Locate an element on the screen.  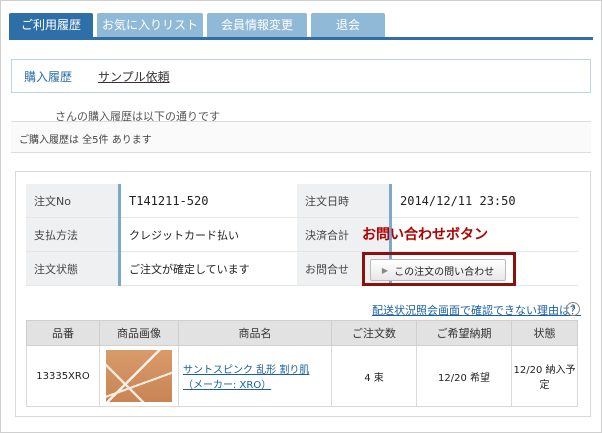
order-no-label: 注文No is located at coordinates (73, 201).